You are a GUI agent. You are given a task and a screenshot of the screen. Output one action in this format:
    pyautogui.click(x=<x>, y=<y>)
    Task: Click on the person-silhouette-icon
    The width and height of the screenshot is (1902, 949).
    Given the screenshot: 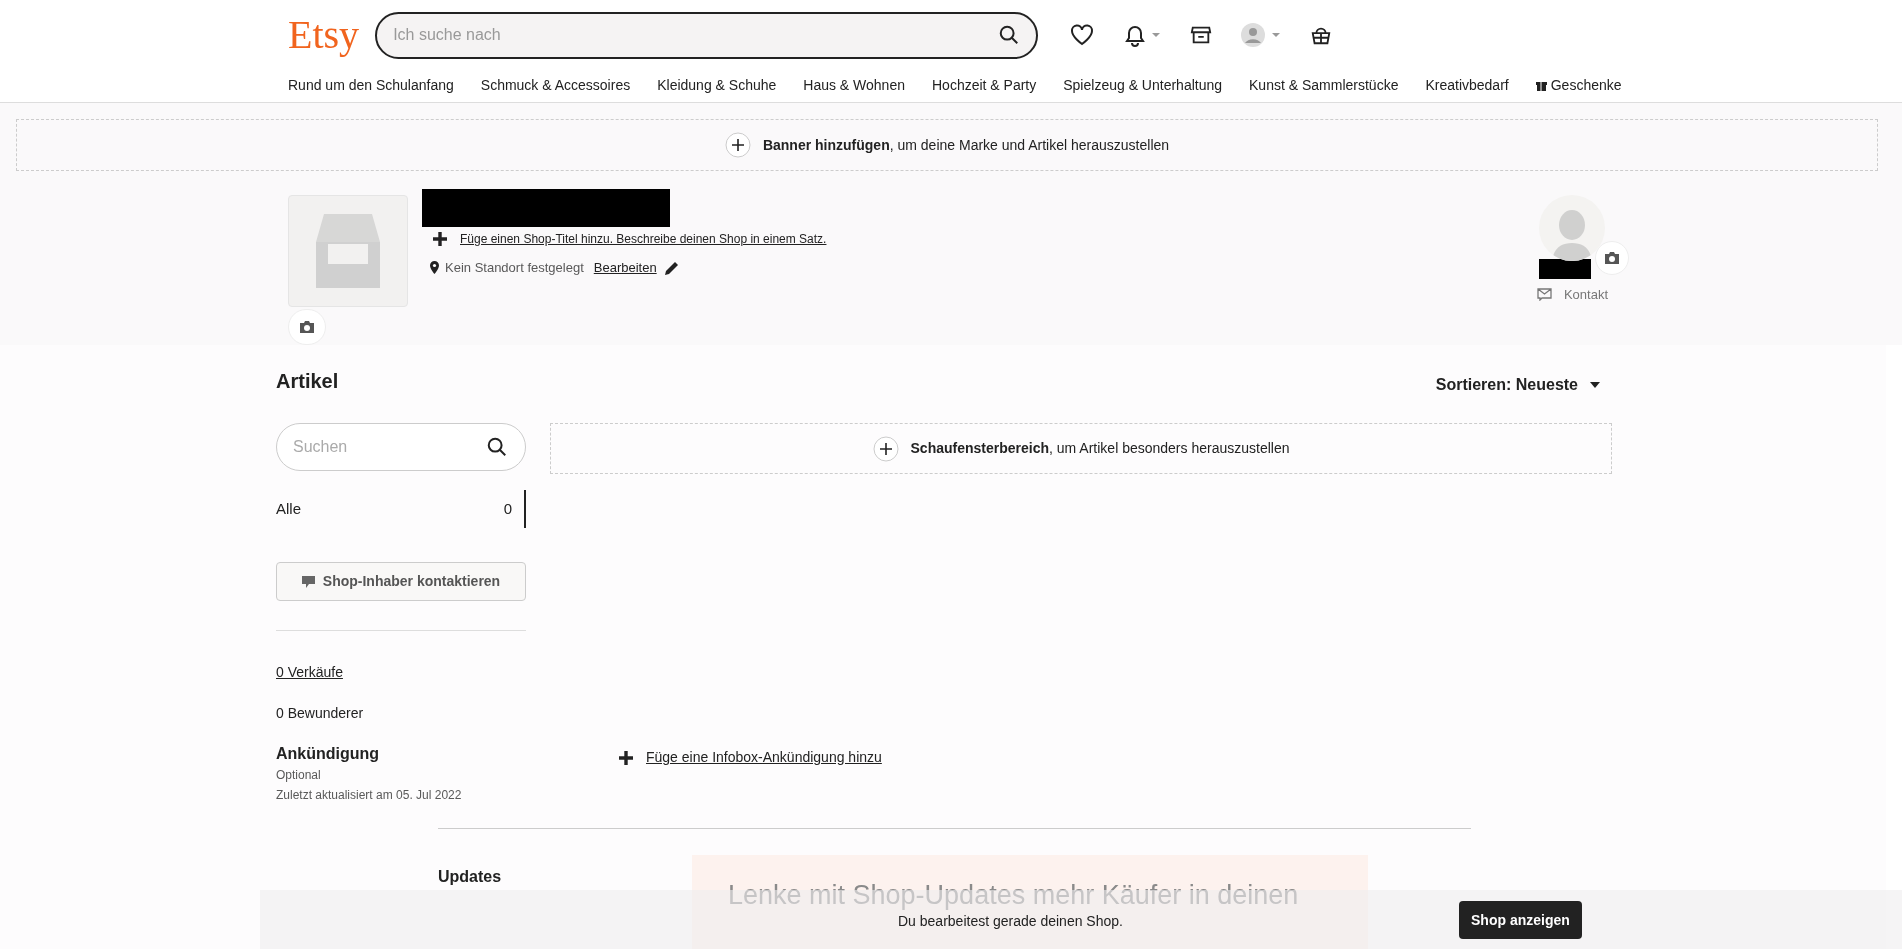 What is the action you would take?
    pyautogui.click(x=1572, y=235)
    